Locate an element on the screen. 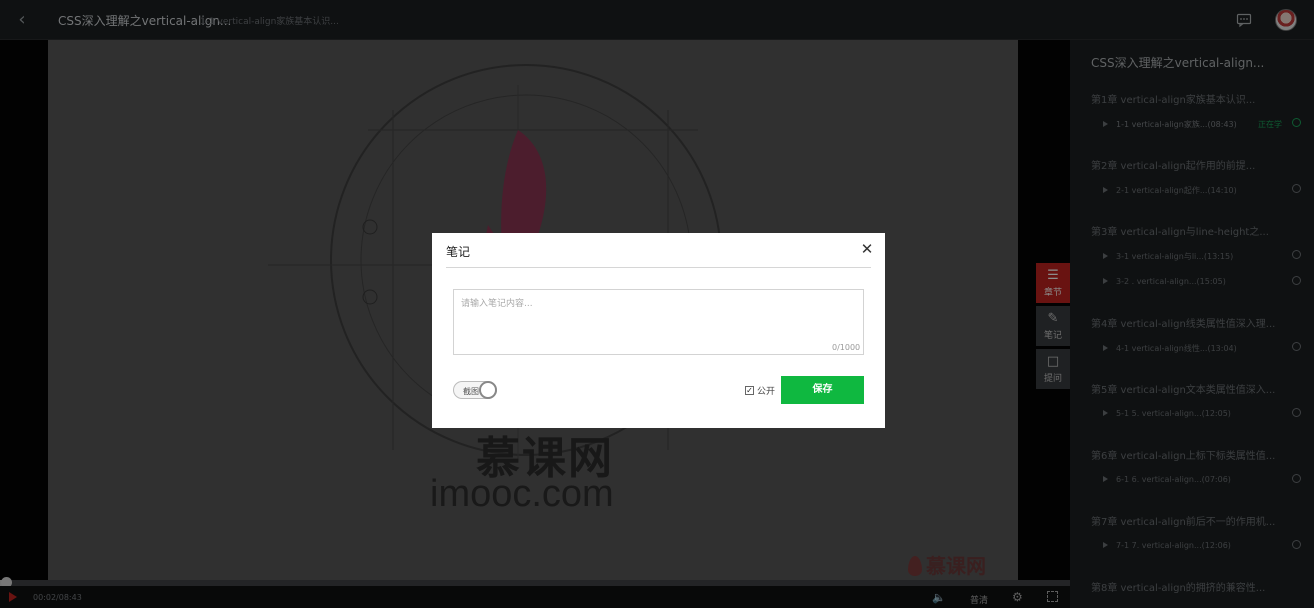 This screenshot has width=1314, height=608. public-label: 公开 is located at coordinates (766, 392).